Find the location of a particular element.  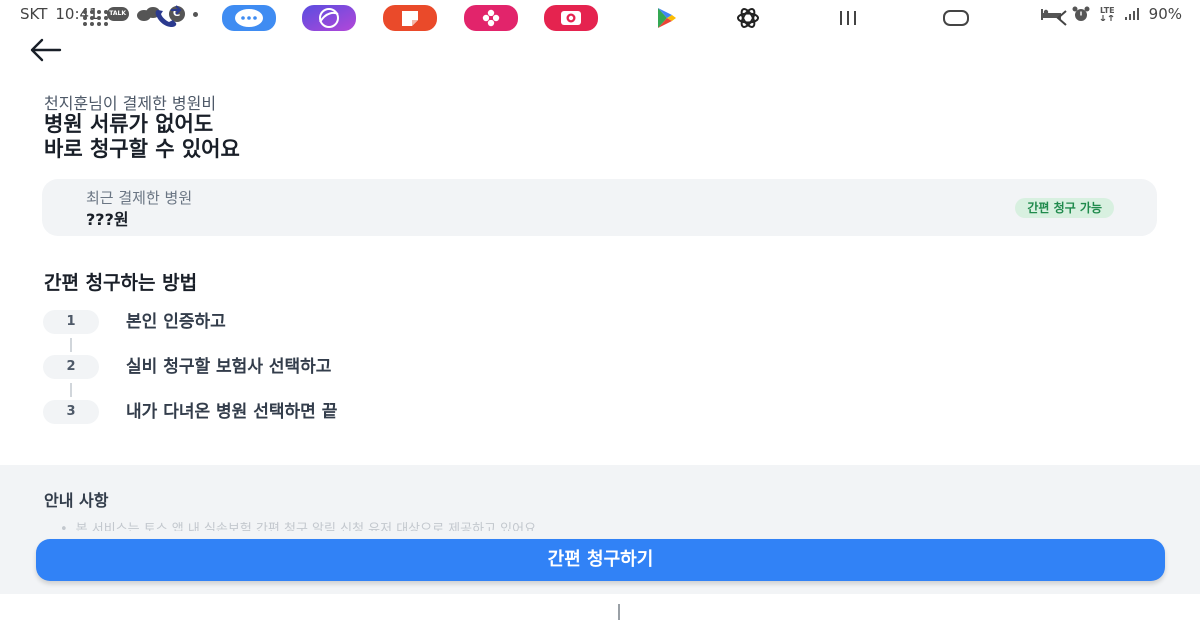

step-text: 본인 인증하고 is located at coordinates (176, 322).